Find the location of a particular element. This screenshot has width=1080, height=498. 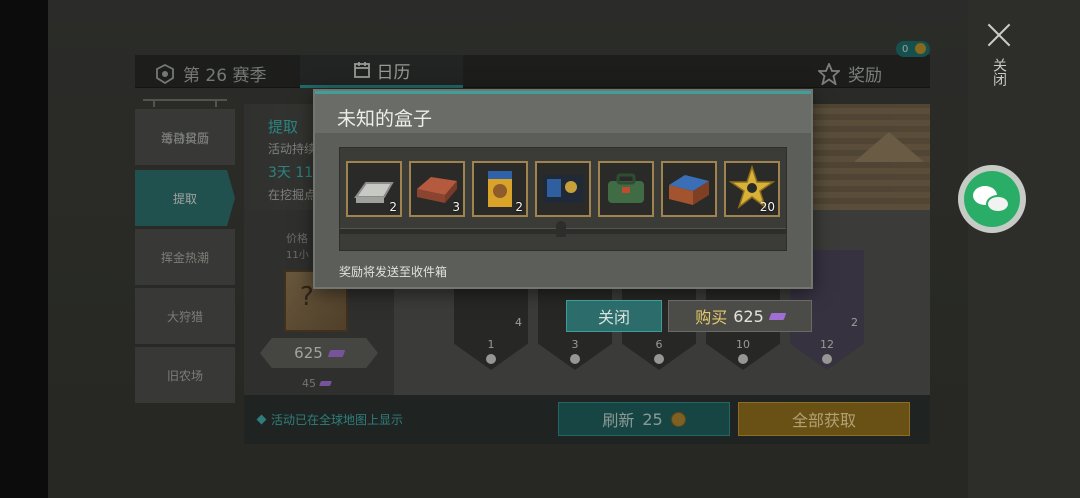

diamond-icon is located at coordinates (261, 419).